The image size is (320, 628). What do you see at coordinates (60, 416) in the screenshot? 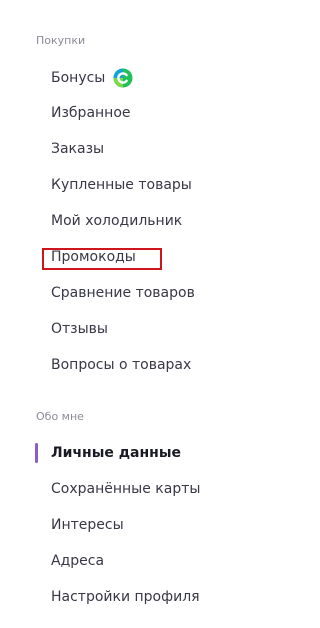
I see `section-title-about-me: Обо мне` at bounding box center [60, 416].